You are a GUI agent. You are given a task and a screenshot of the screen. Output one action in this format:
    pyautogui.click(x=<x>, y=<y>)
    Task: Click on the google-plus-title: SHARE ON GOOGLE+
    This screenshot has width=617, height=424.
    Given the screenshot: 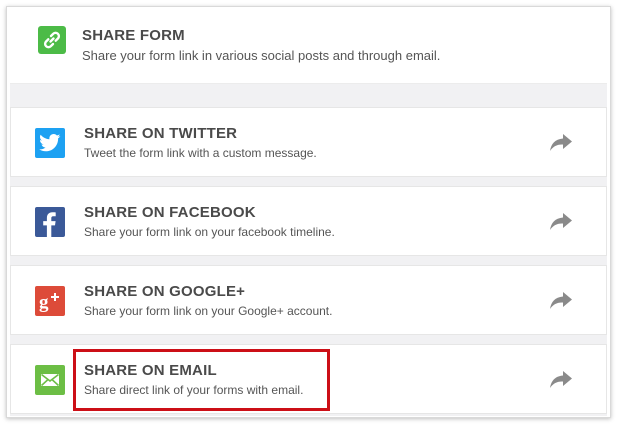 What is the action you would take?
    pyautogui.click(x=165, y=291)
    